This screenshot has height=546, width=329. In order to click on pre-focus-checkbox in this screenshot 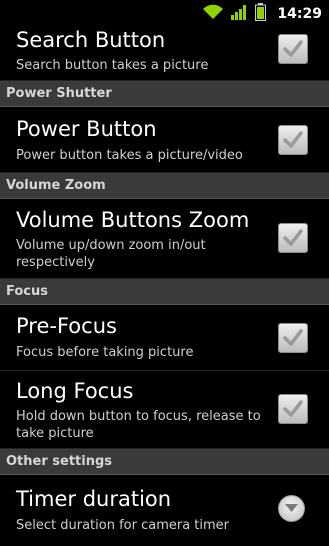, I will do `click(293, 338)`.